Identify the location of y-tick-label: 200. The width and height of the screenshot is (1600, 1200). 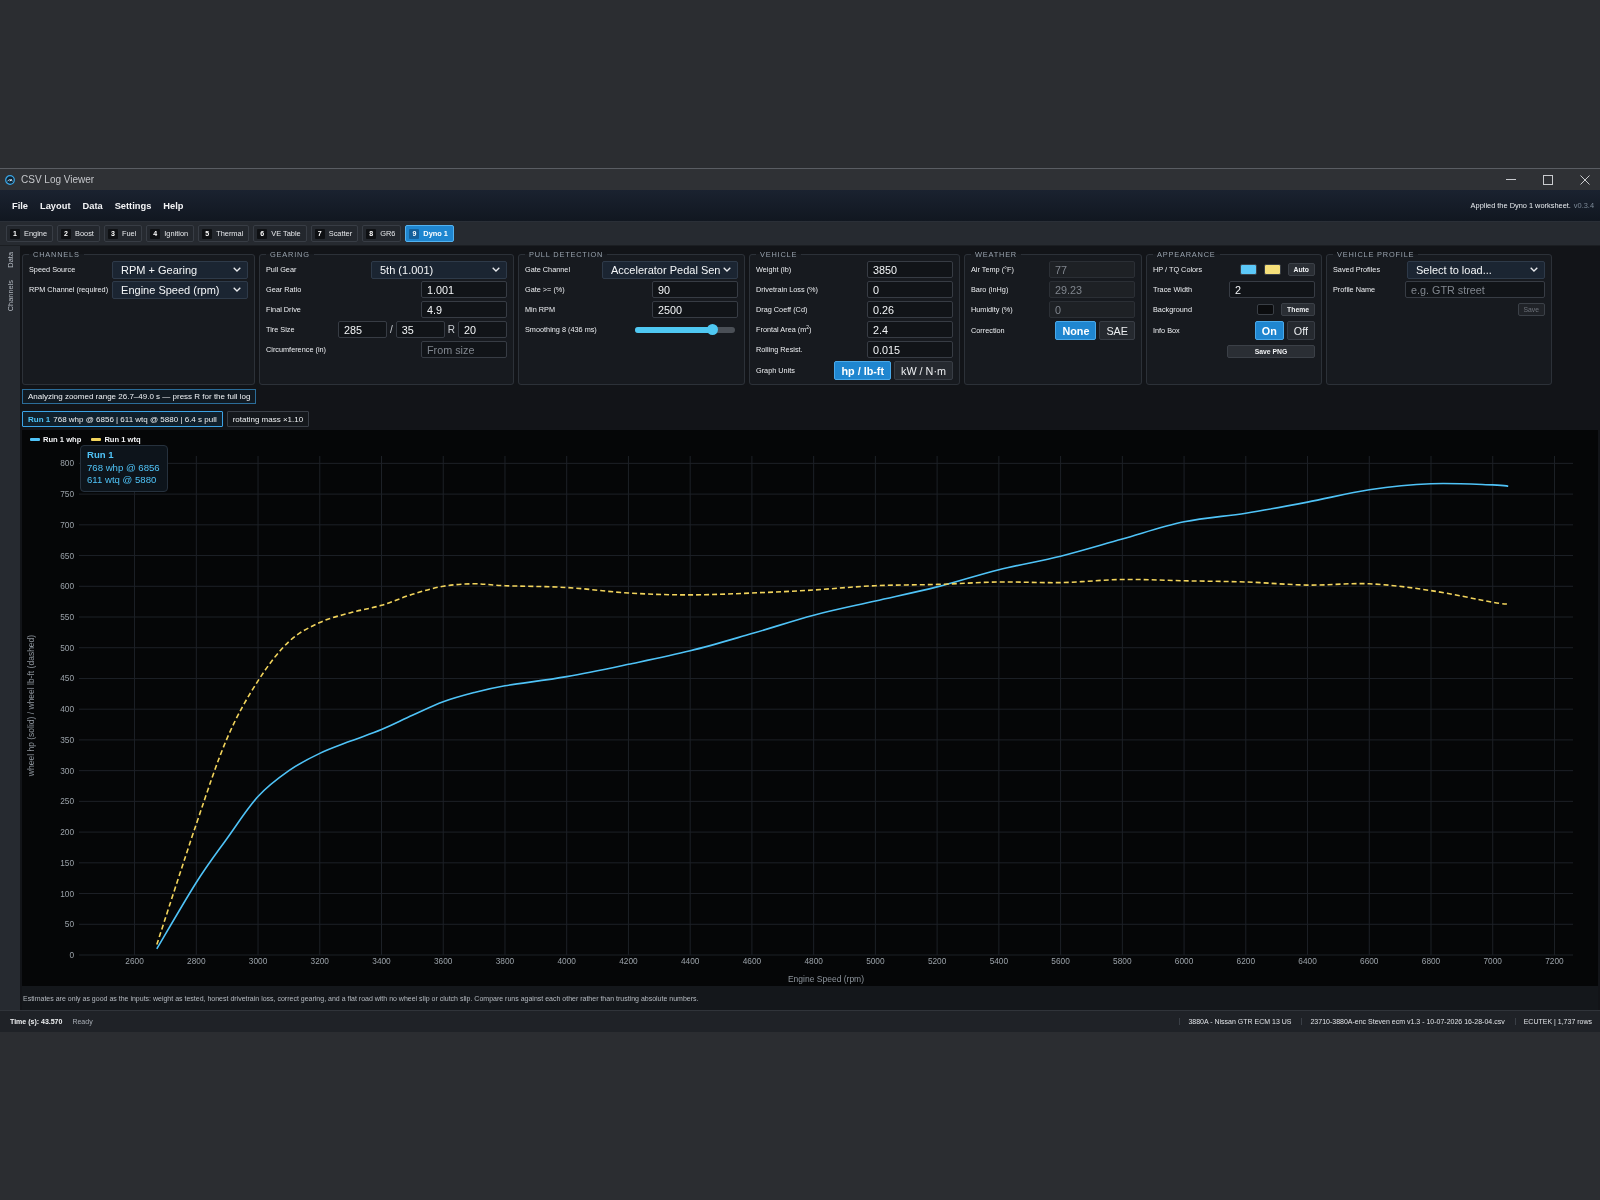
(67, 832).